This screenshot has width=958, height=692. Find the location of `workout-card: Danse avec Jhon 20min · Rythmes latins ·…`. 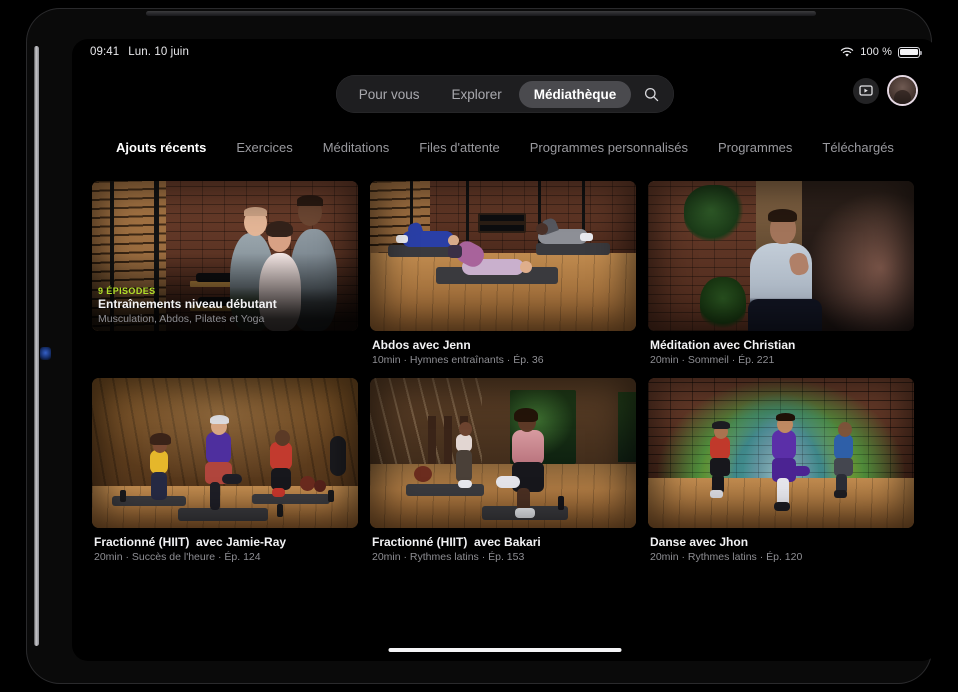

workout-card: Danse avec Jhon 20min · Rythmes latins ·… is located at coordinates (781, 470).